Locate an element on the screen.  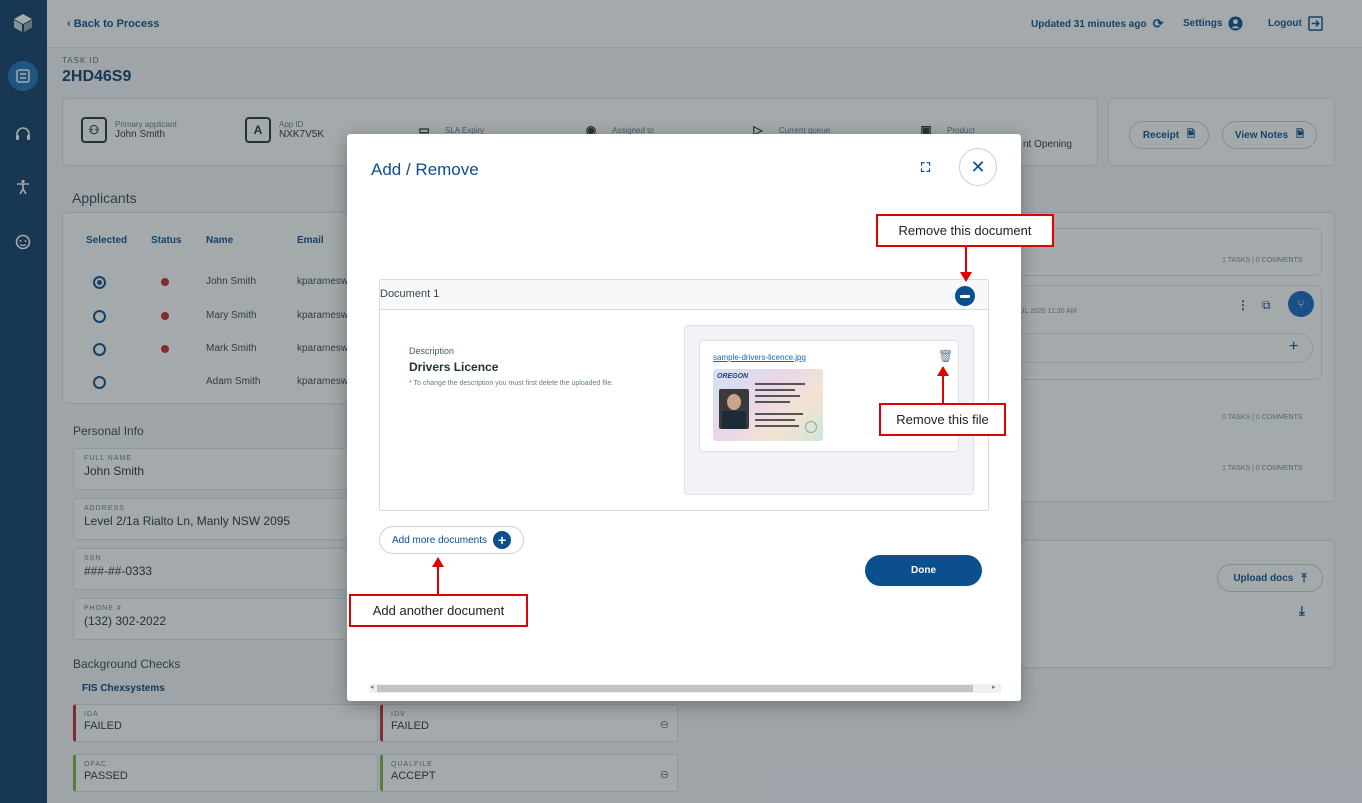
horizontal-scrollbar: ◂ ▸ is located at coordinates (685, 688).